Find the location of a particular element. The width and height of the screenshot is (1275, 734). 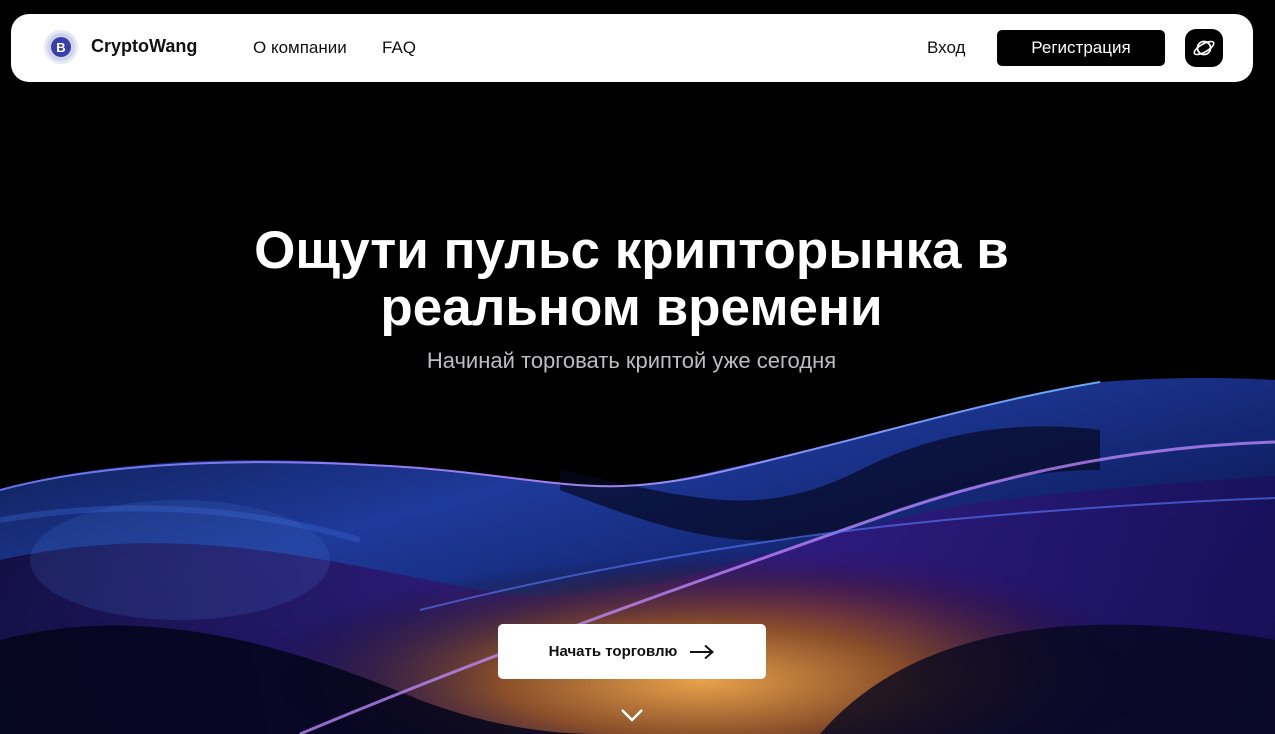

chevron-down-icon is located at coordinates (632, 715).